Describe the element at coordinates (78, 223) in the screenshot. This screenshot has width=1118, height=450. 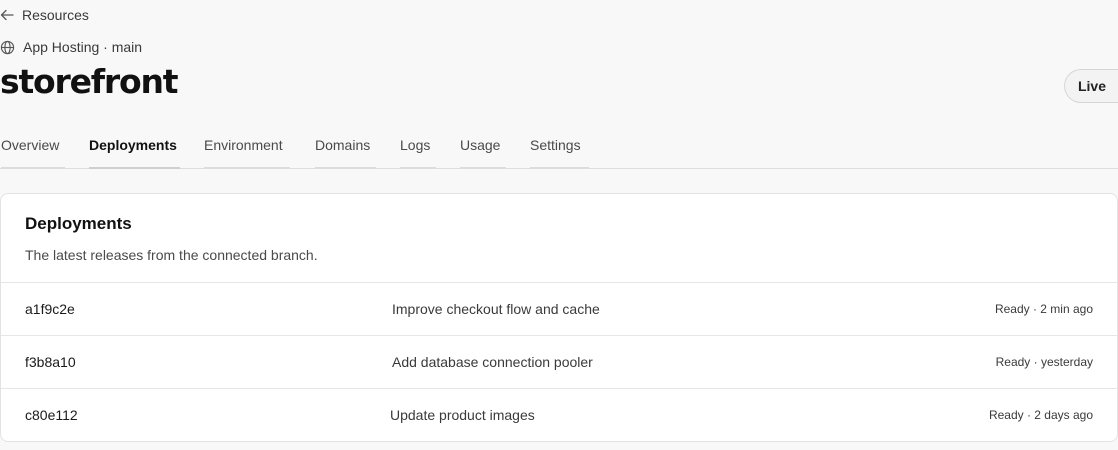
I see `card-title: Deployments` at that location.